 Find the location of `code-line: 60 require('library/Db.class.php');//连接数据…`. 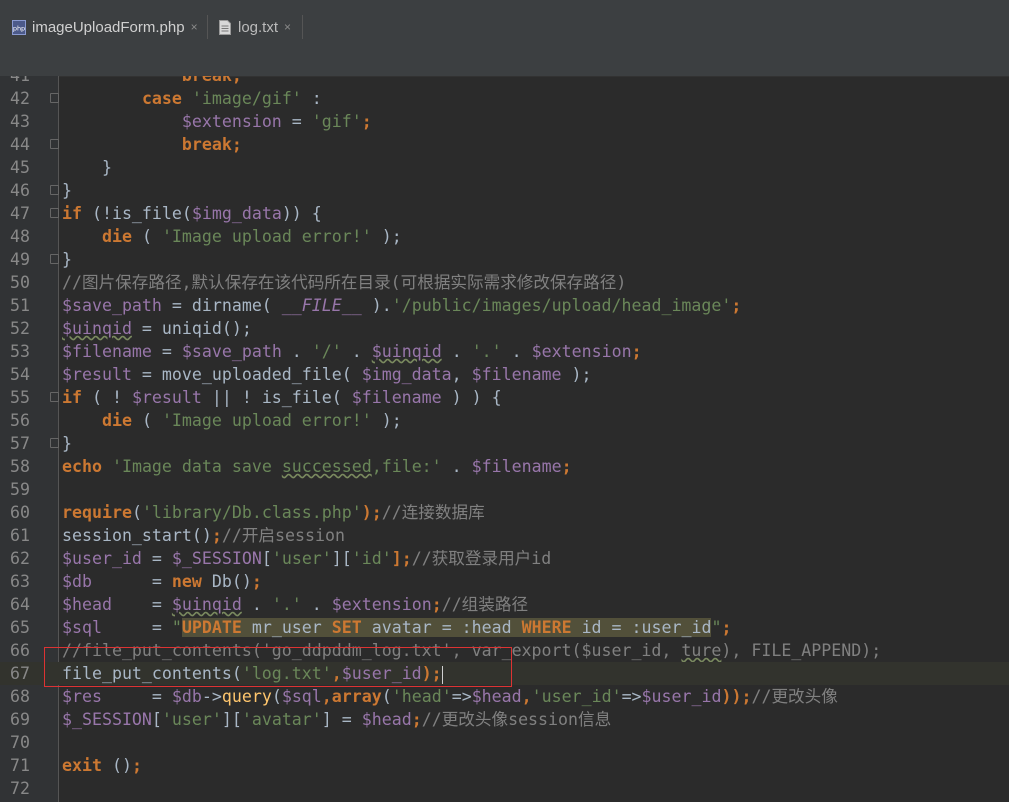

code-line: 60 require('library/Db.class.php');//连接数据… is located at coordinates (504, 512).